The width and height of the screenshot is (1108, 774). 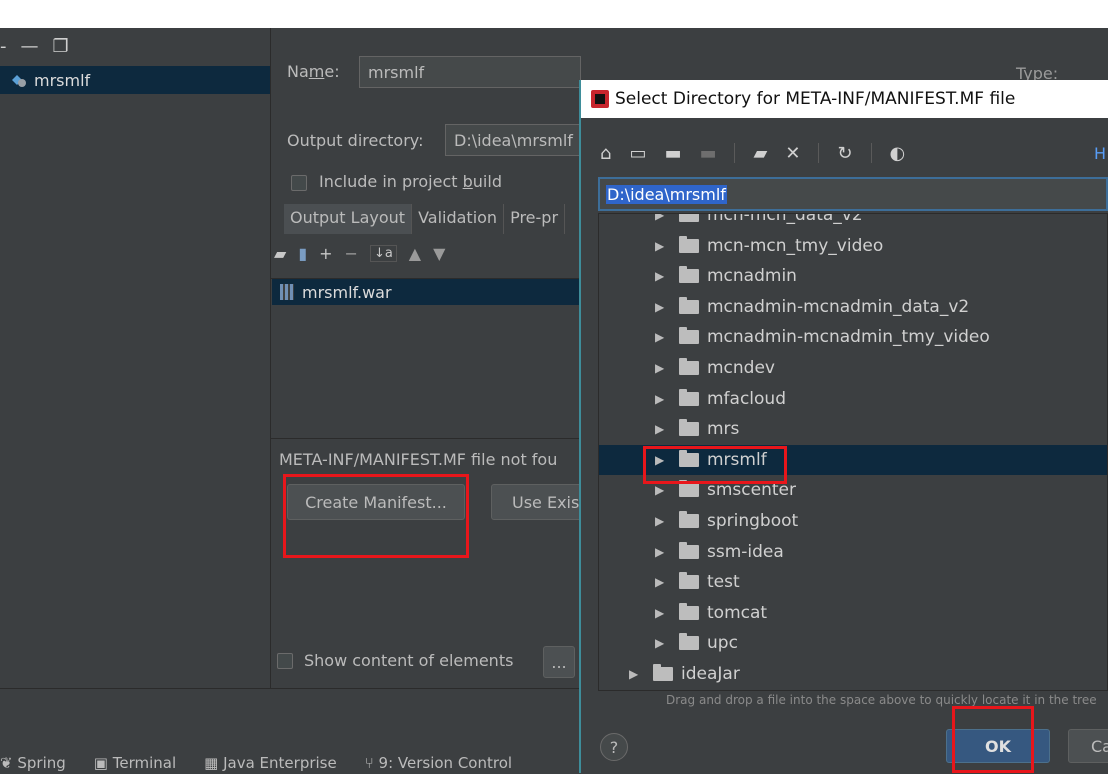 I want to click on archive-icon: ▮, so click(x=302, y=253).